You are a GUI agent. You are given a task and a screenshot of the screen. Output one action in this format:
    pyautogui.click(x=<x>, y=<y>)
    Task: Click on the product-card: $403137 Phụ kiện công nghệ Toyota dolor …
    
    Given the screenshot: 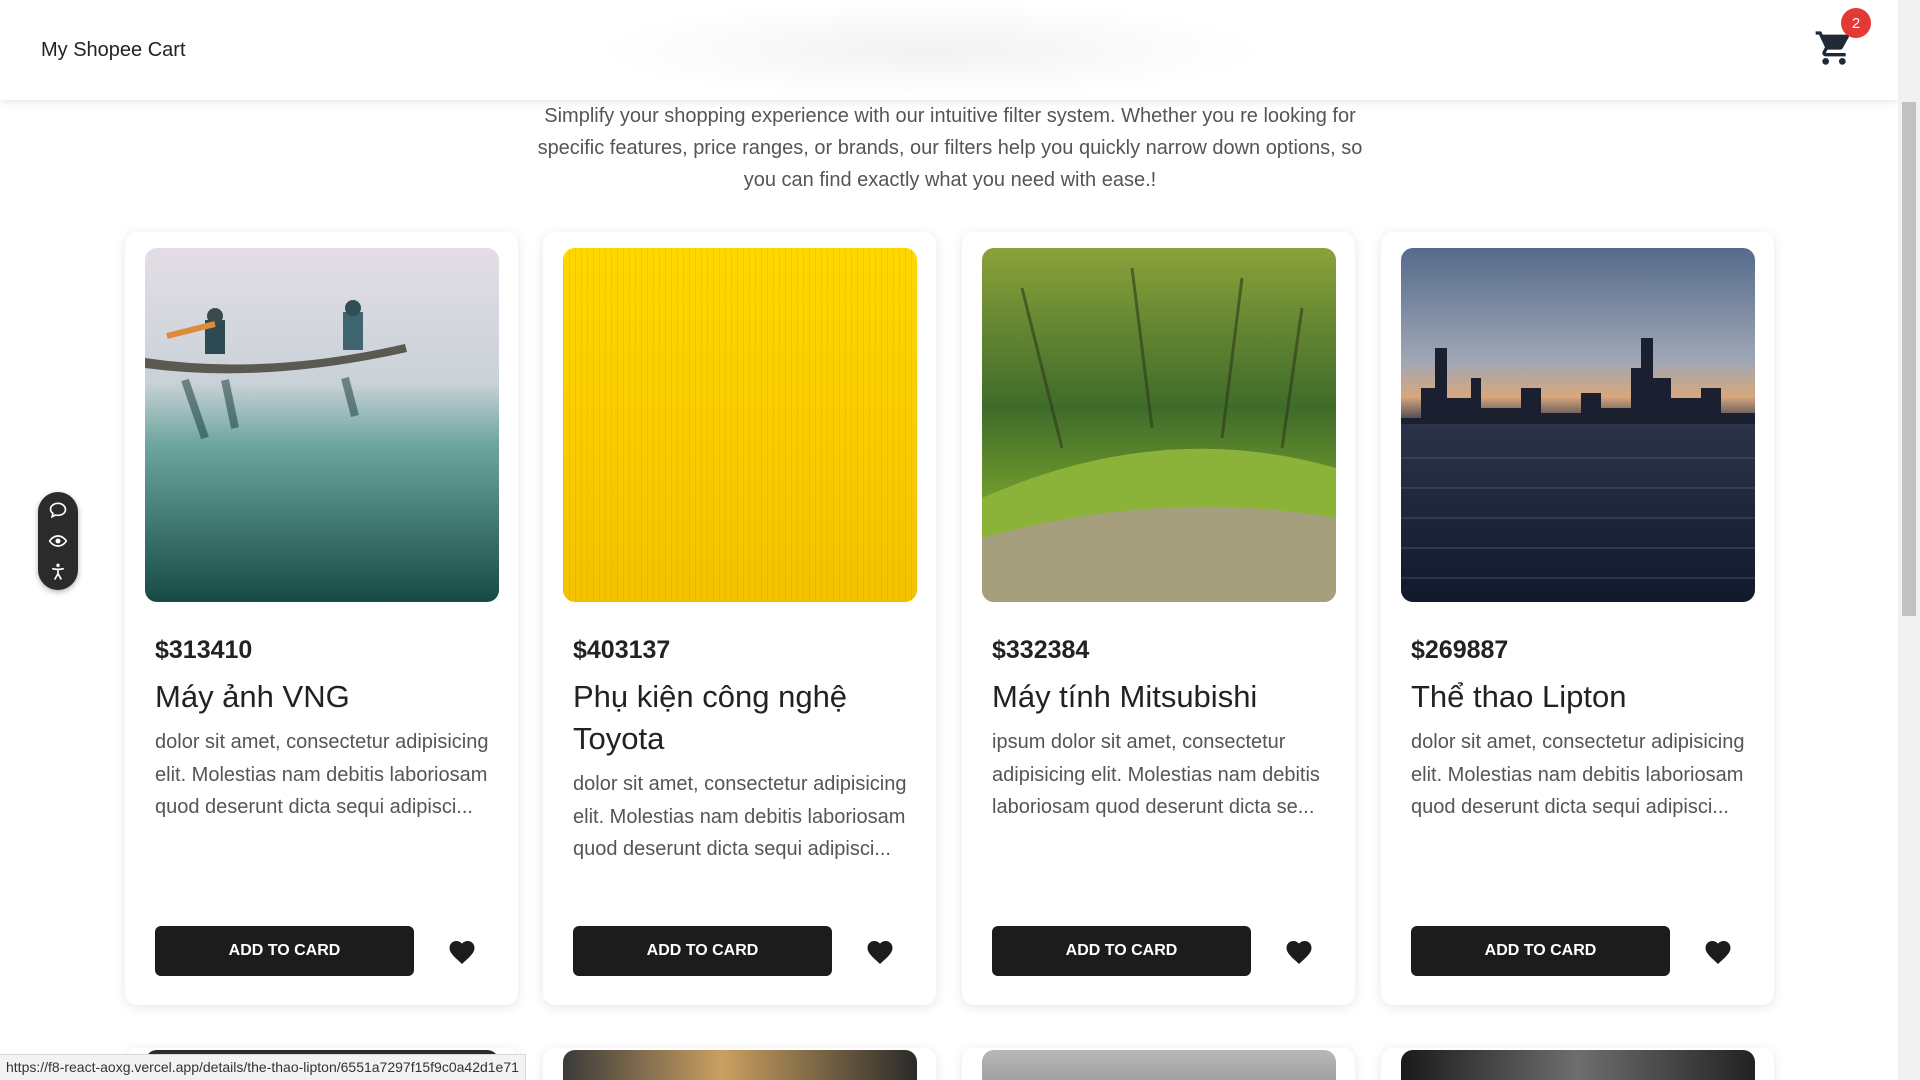 What is the action you would take?
    pyautogui.click(x=739, y=618)
    